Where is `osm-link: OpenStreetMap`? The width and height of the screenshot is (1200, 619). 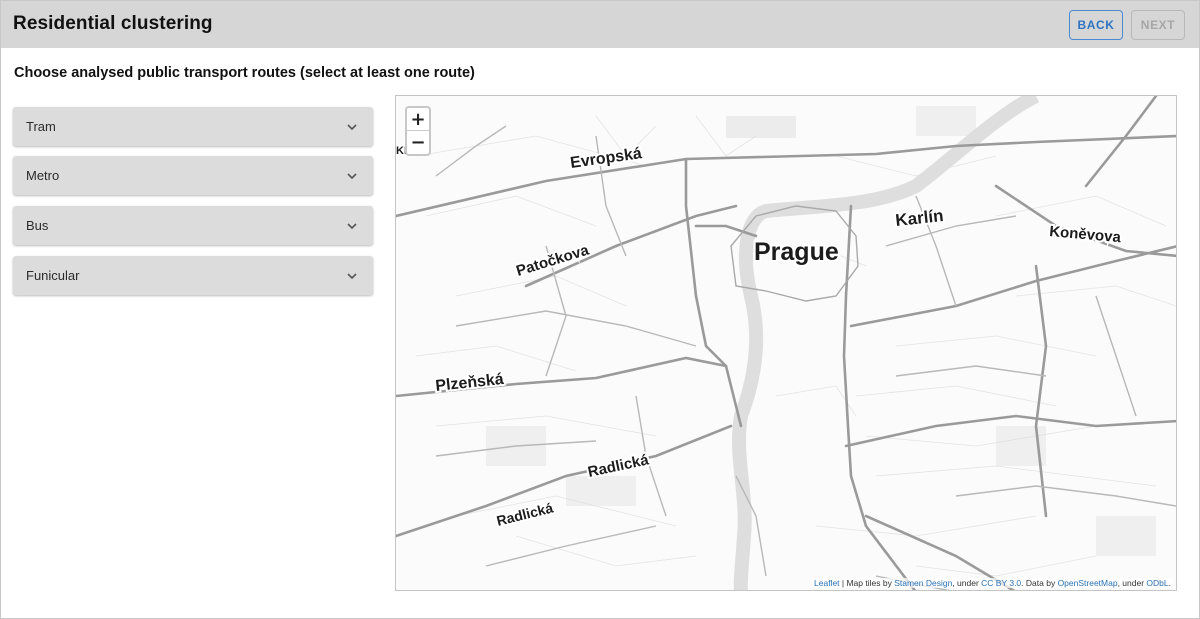
osm-link: OpenStreetMap is located at coordinates (1088, 583).